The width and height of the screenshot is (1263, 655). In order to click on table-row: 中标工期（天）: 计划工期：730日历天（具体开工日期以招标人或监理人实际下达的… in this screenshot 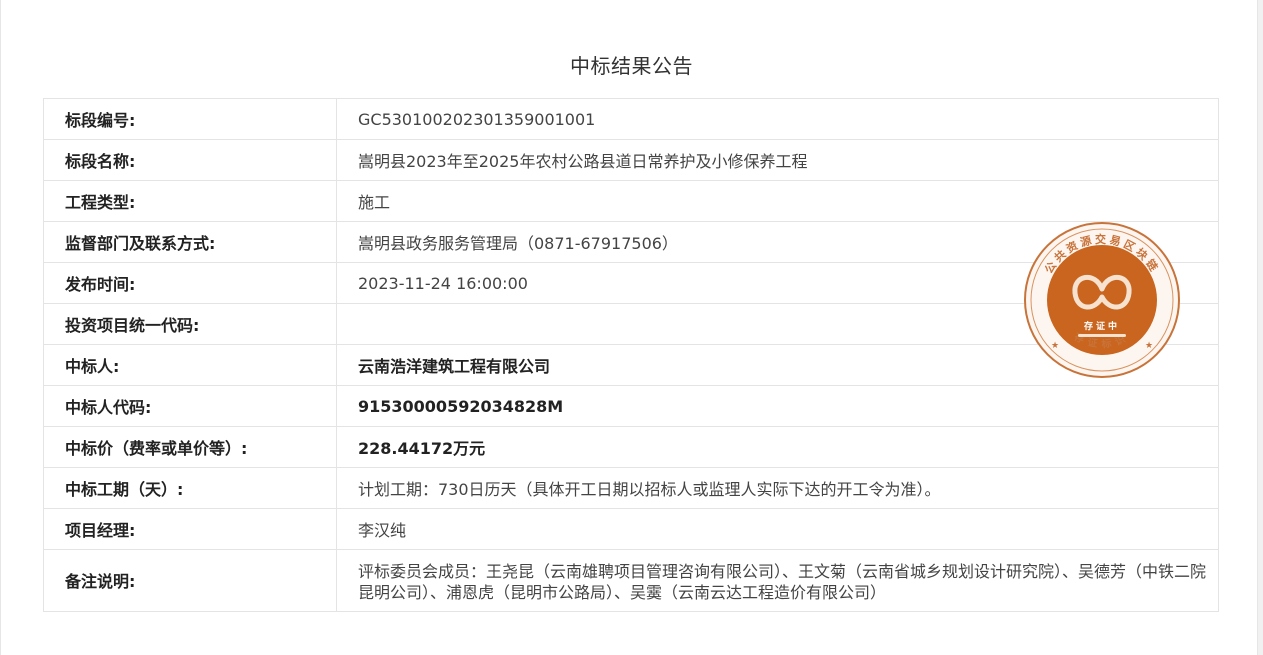, I will do `click(631, 488)`.